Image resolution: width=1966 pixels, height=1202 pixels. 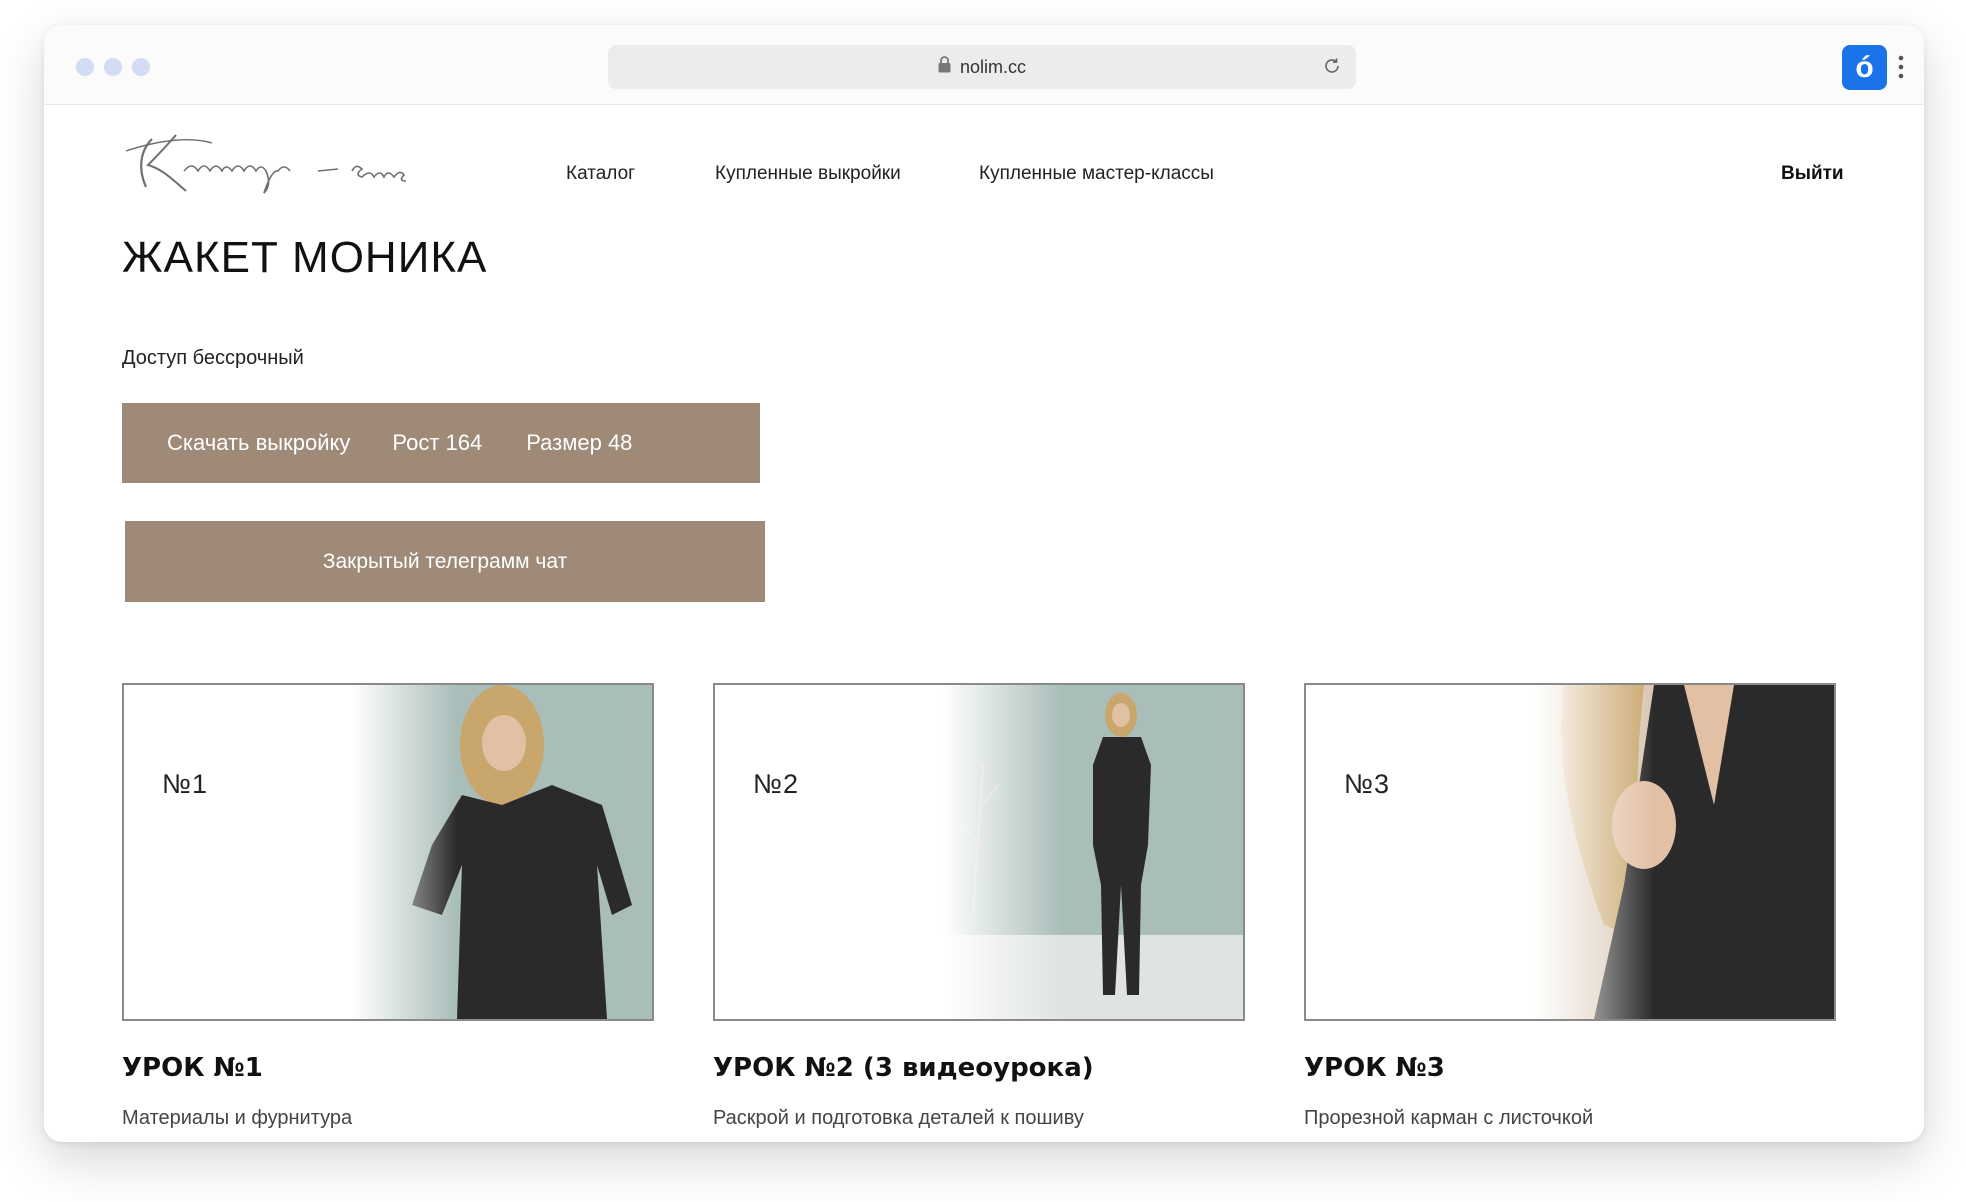 I want to click on window-controls, so click(x=113, y=67).